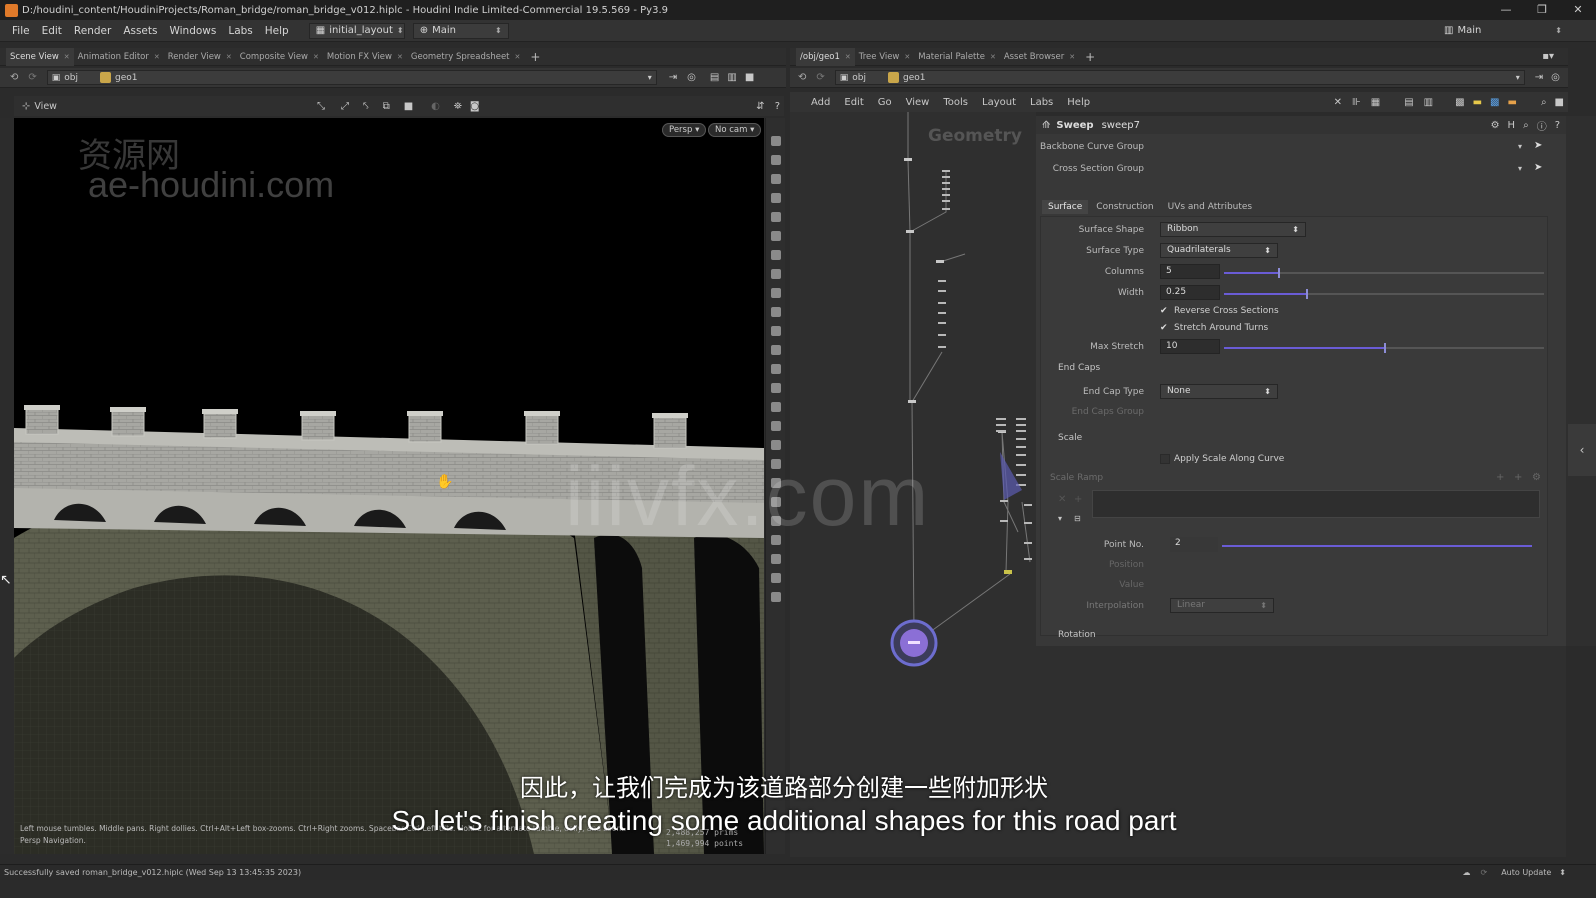 This screenshot has width=1596, height=898. I want to click on select-arrow-icon: ➤, so click(1538, 145).